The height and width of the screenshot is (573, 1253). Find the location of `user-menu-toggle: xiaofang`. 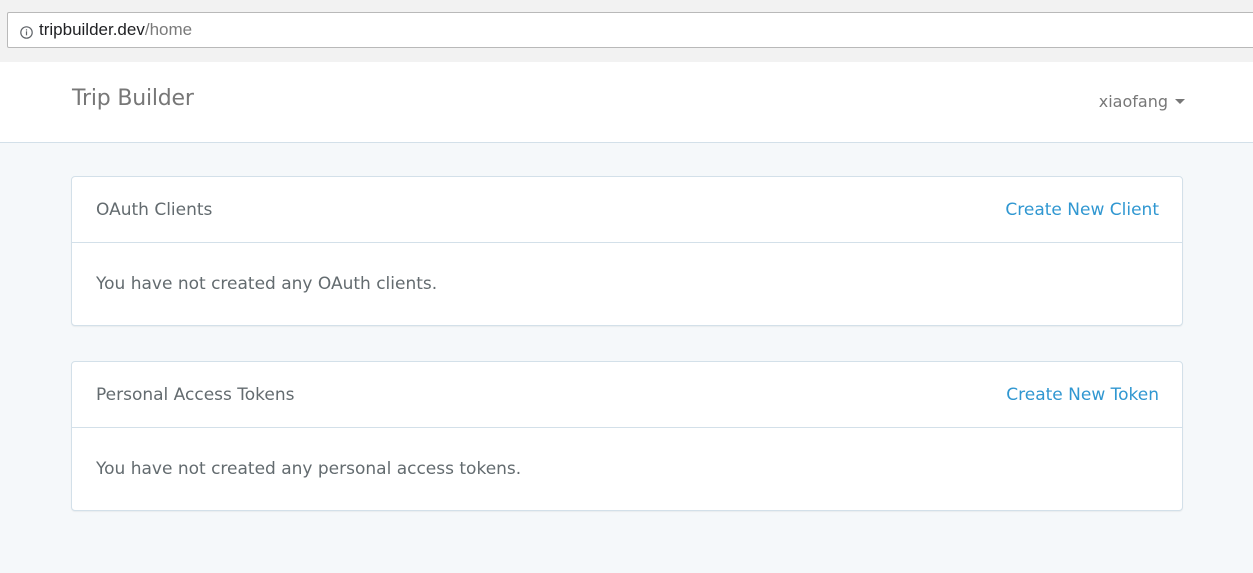

user-menu-toggle: xiaofang is located at coordinates (1142, 101).